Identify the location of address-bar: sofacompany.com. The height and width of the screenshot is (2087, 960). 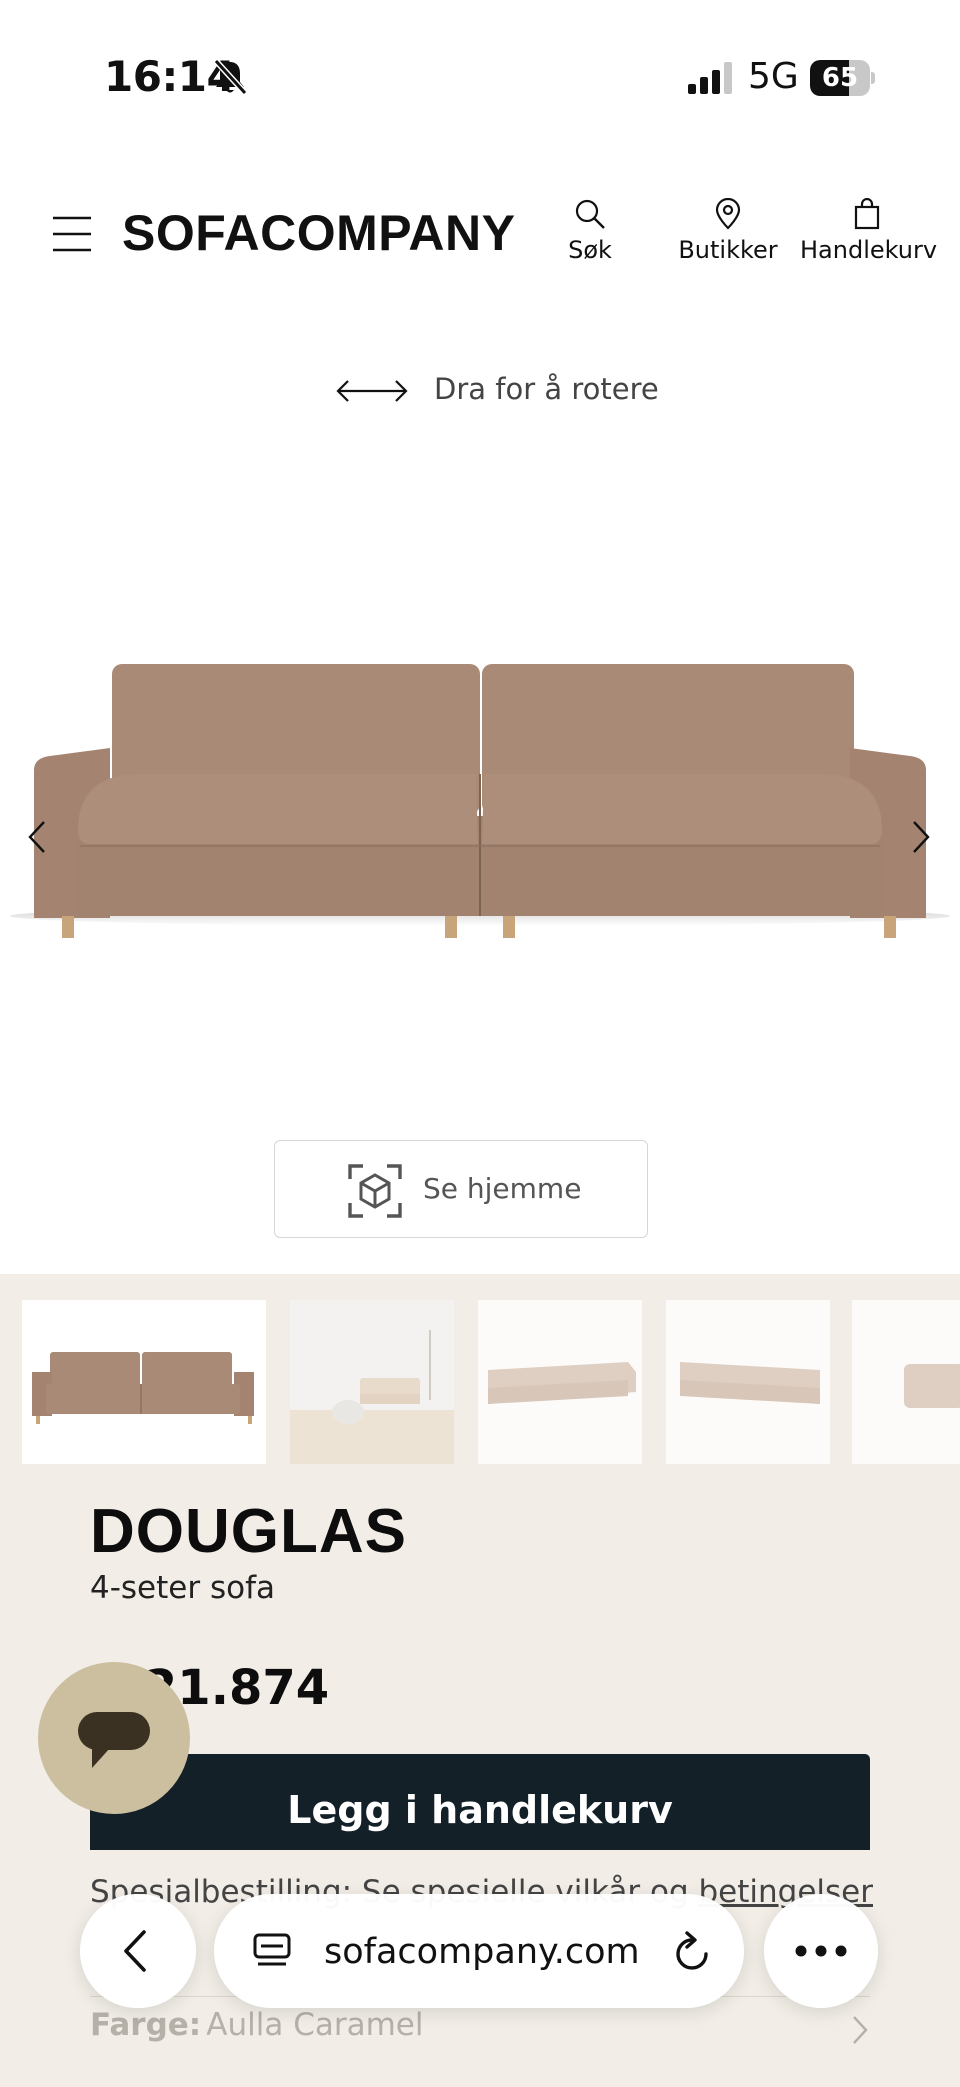
(479, 1951).